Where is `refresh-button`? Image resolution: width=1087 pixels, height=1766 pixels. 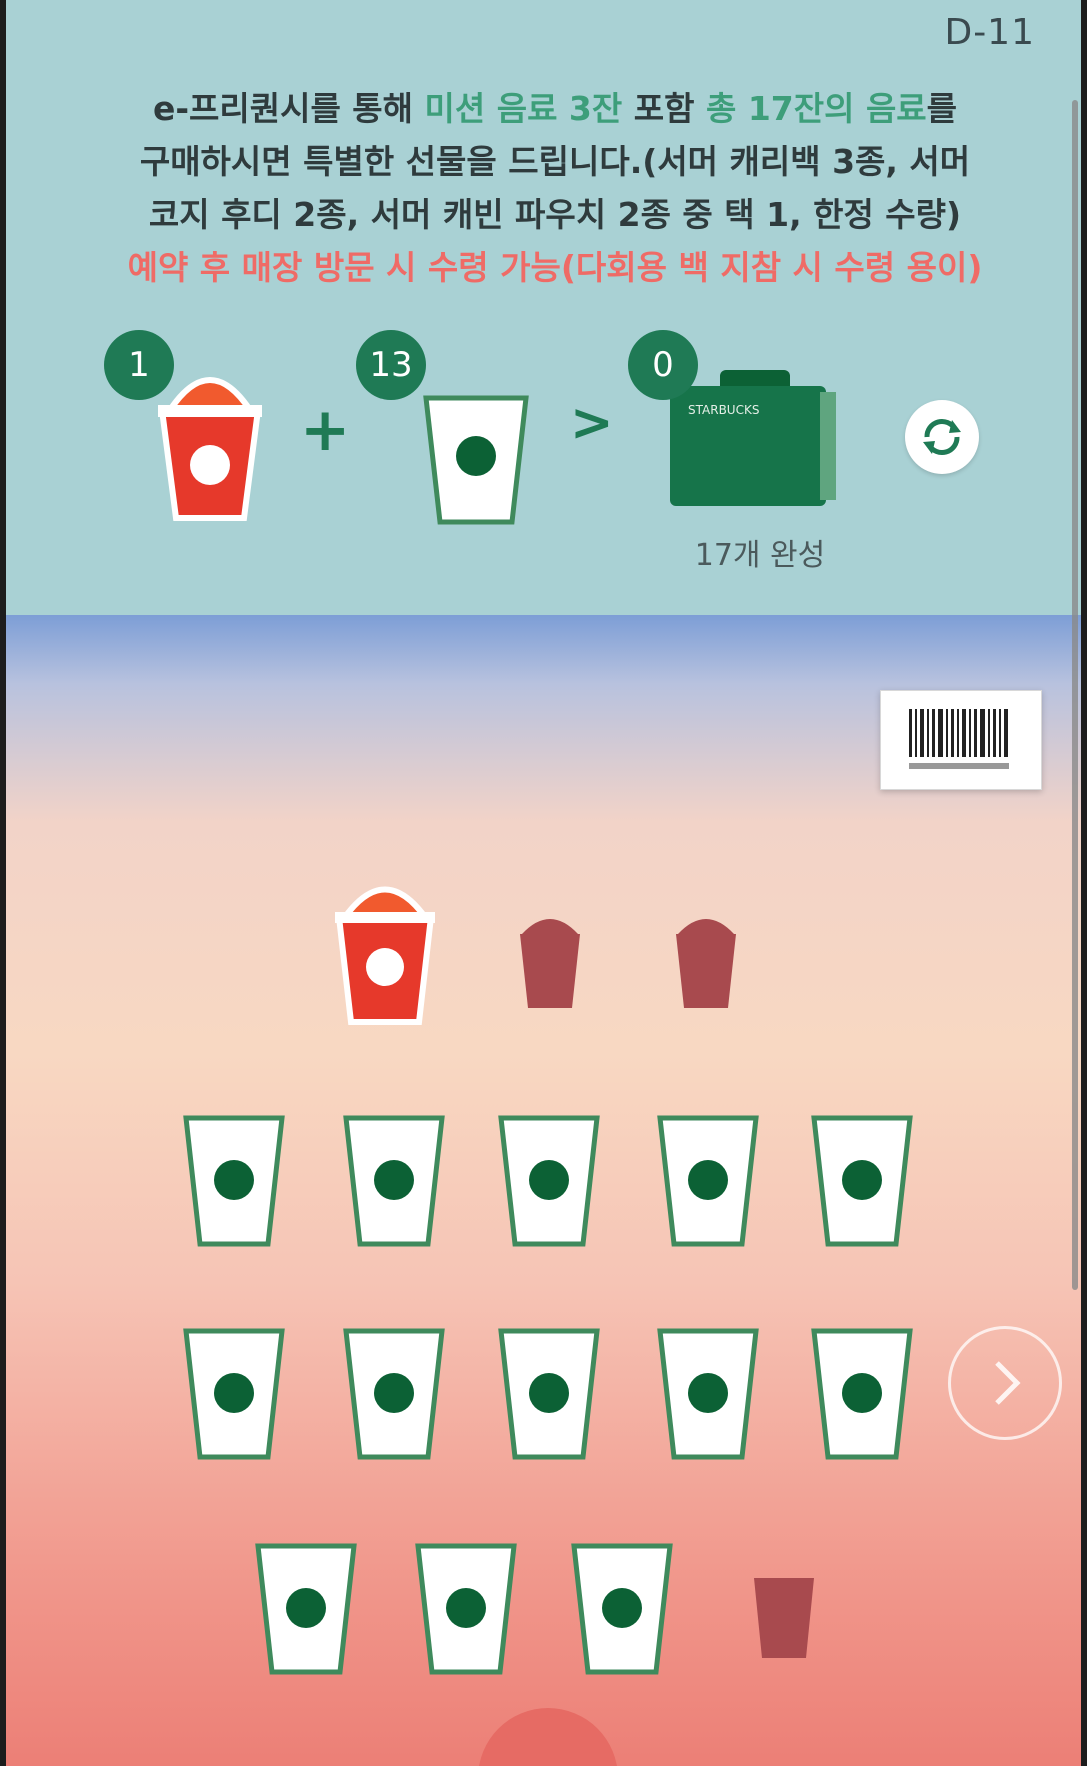 refresh-button is located at coordinates (942, 437).